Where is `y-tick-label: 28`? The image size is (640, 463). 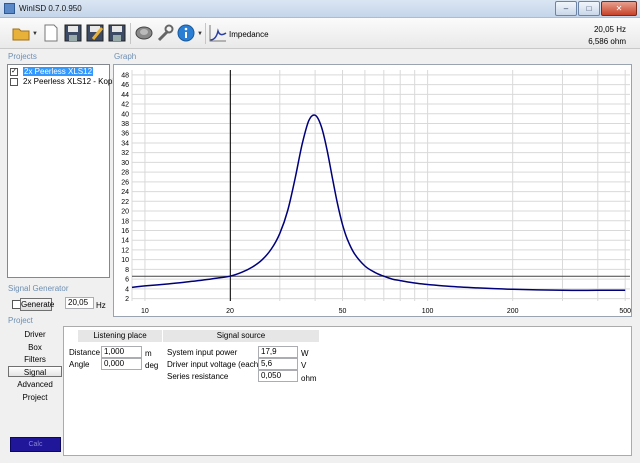 y-tick-label: 28 is located at coordinates (125, 173).